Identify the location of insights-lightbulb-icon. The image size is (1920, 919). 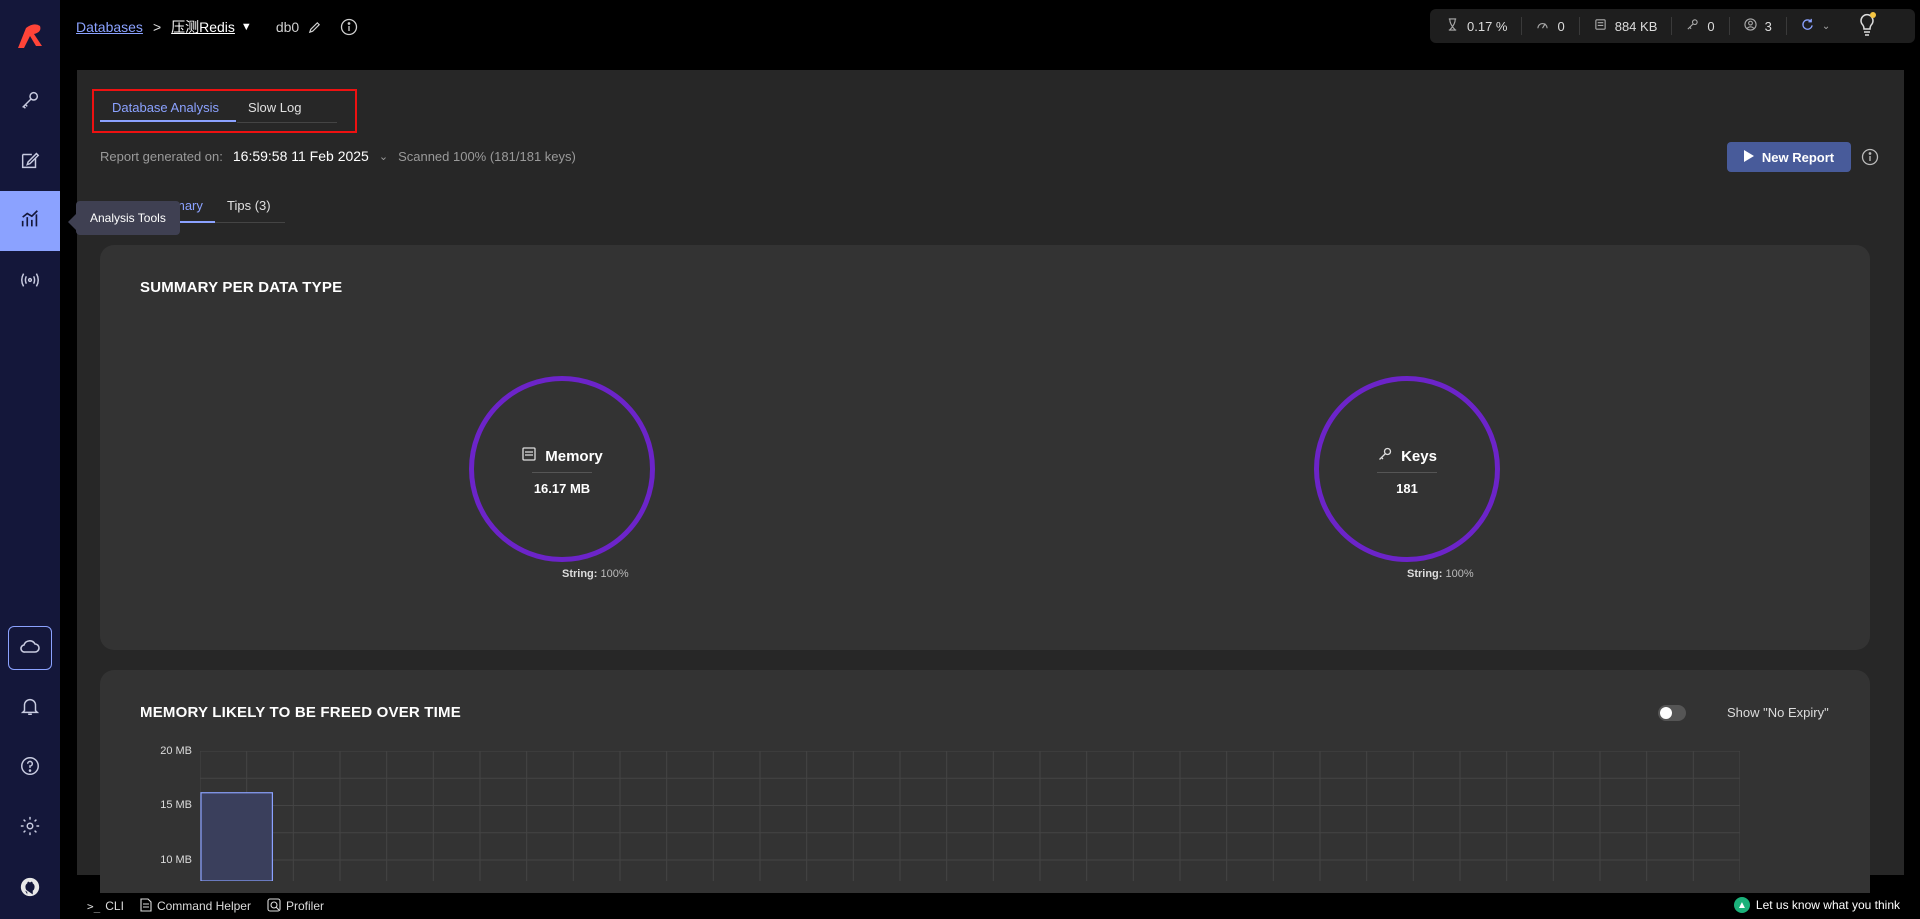
(1867, 24).